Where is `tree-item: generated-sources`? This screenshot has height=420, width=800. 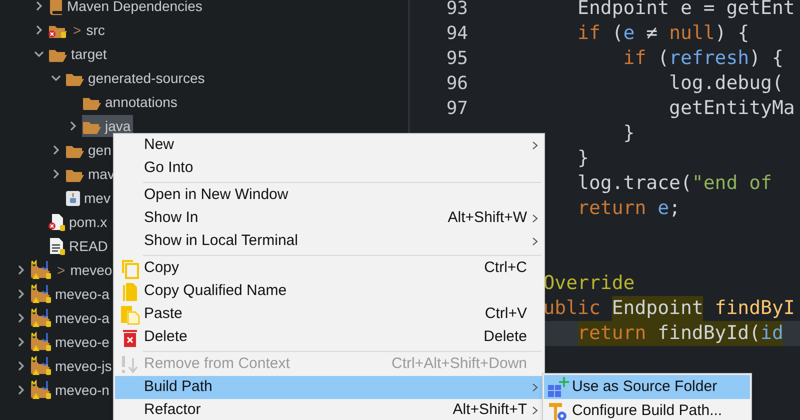 tree-item: generated-sources is located at coordinates (136, 78).